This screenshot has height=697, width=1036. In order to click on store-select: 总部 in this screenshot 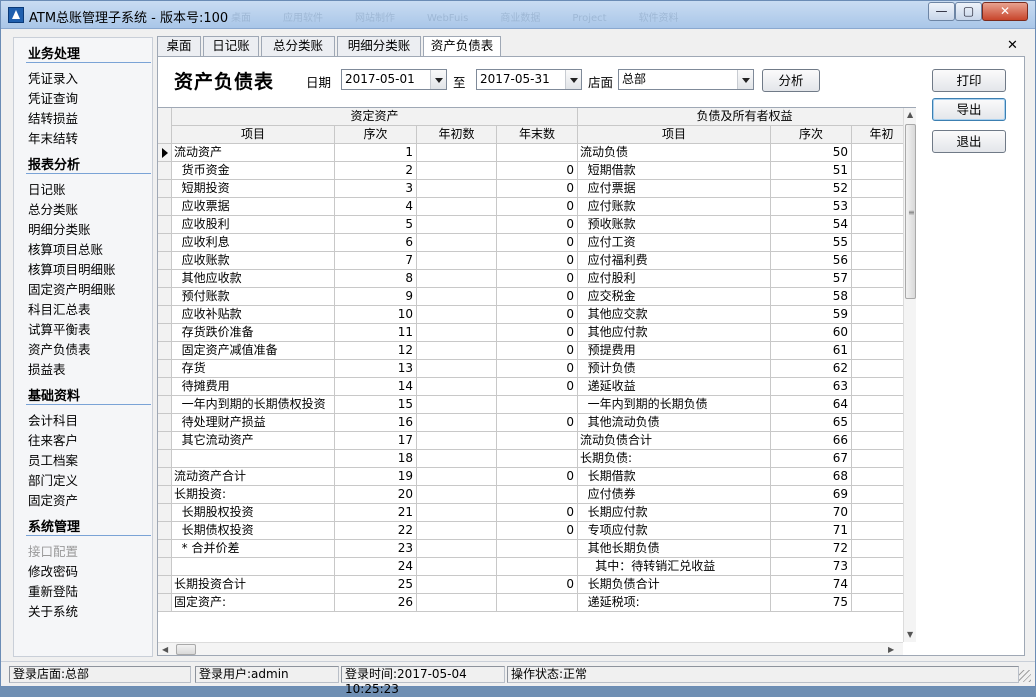, I will do `click(686, 79)`.